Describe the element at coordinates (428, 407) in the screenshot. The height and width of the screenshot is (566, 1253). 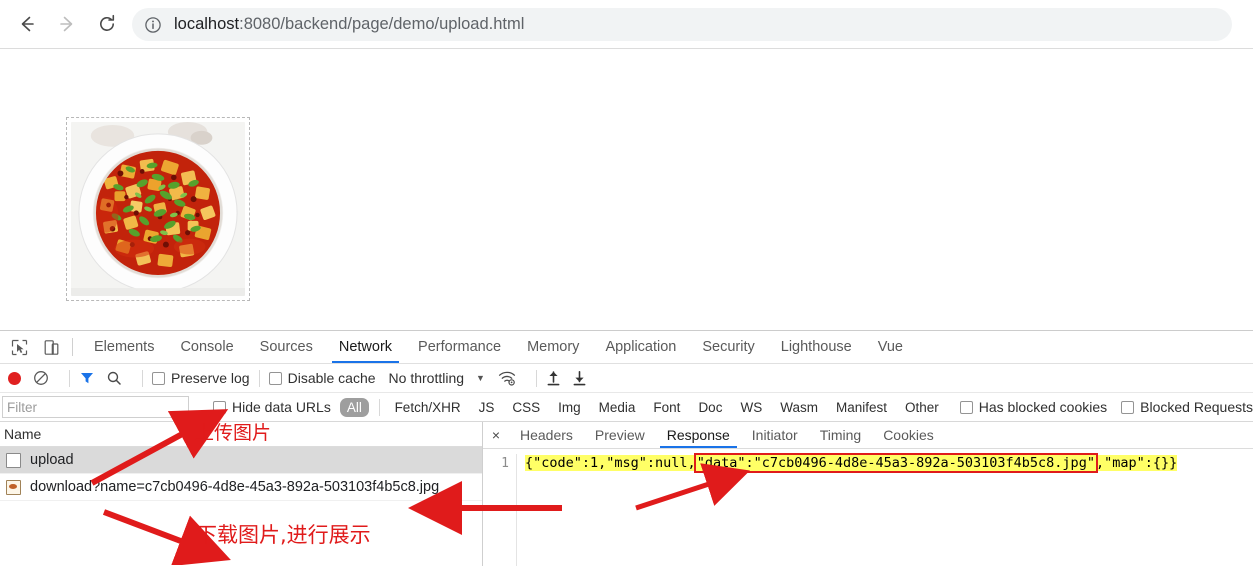
I see `type-filter-fetch-xhr: Fetch/XHR` at that location.